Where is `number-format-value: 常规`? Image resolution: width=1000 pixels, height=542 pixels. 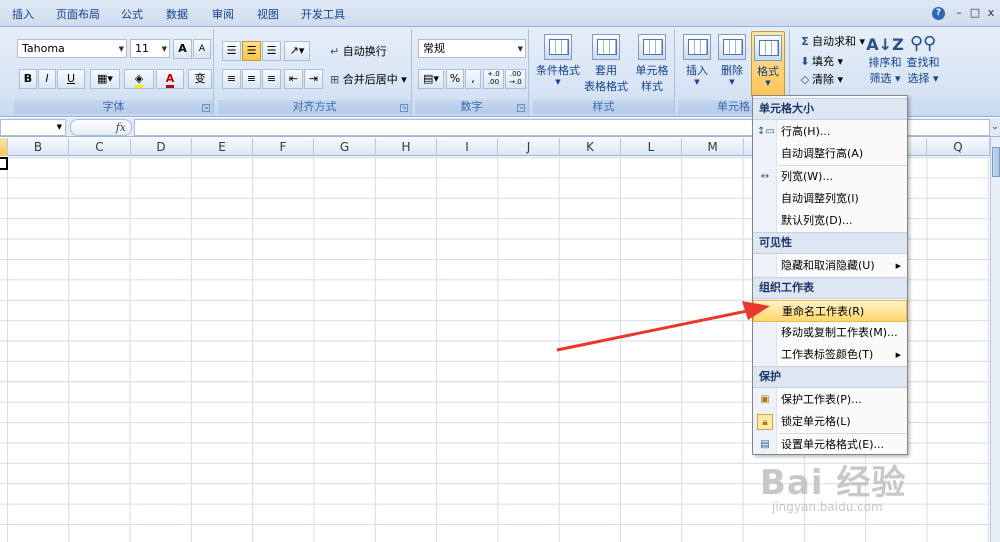 number-format-value: 常规 is located at coordinates (434, 48).